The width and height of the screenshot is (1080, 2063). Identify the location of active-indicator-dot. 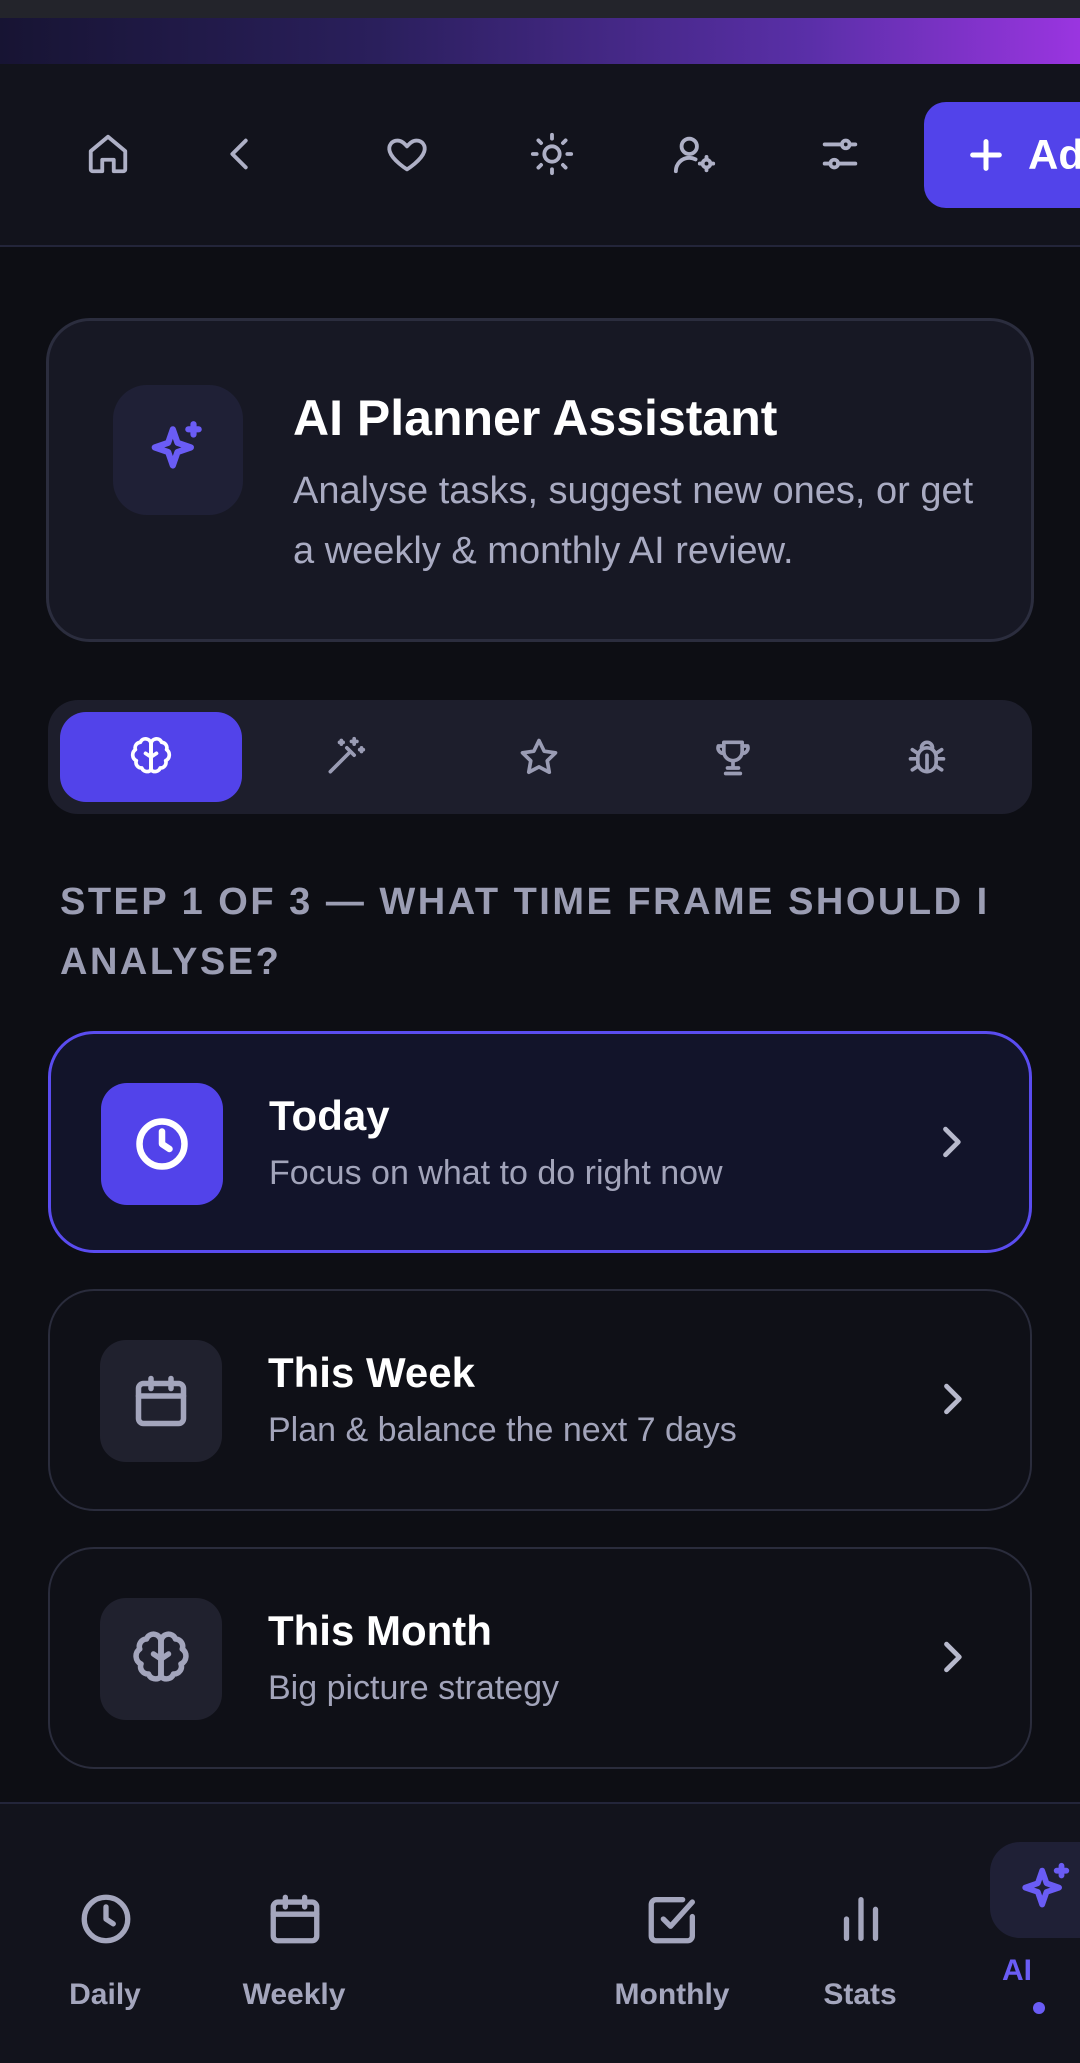
(1039, 2008).